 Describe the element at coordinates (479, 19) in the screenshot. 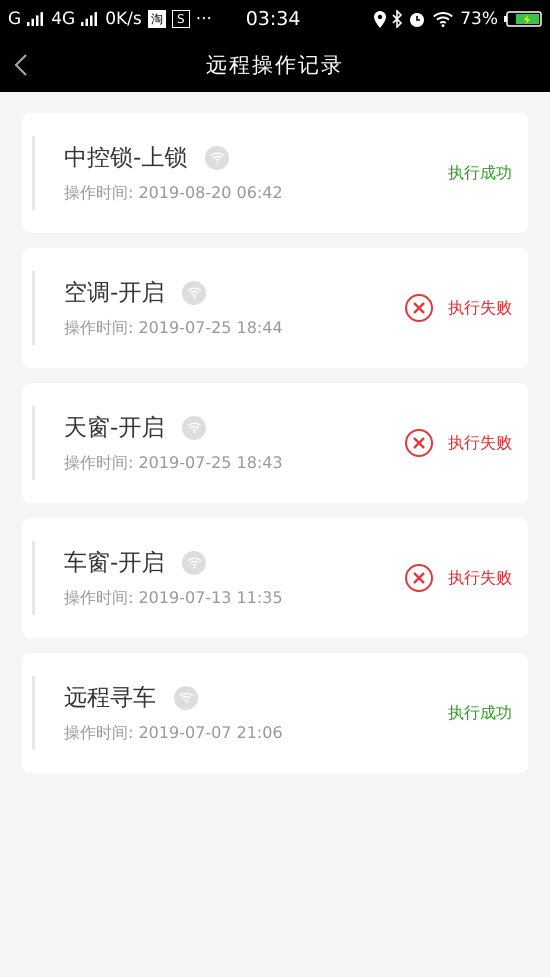

I see `battery-label: 73%` at that location.